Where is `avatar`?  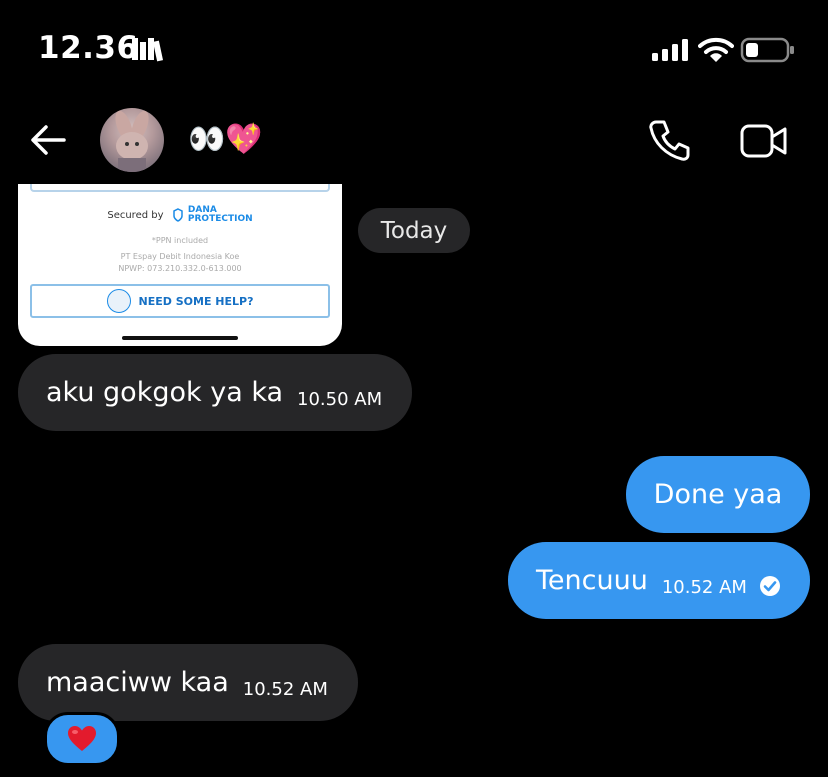 avatar is located at coordinates (132, 140).